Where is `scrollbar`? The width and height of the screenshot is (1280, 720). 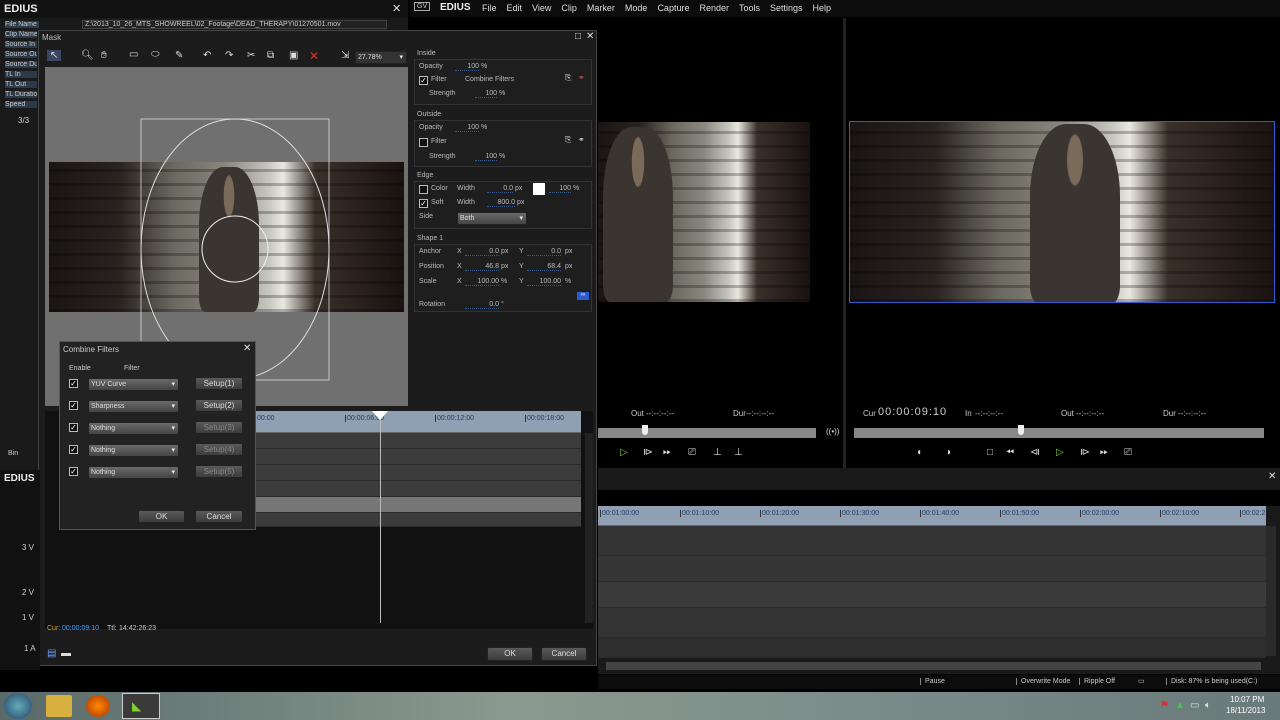 scrollbar is located at coordinates (589, 528).